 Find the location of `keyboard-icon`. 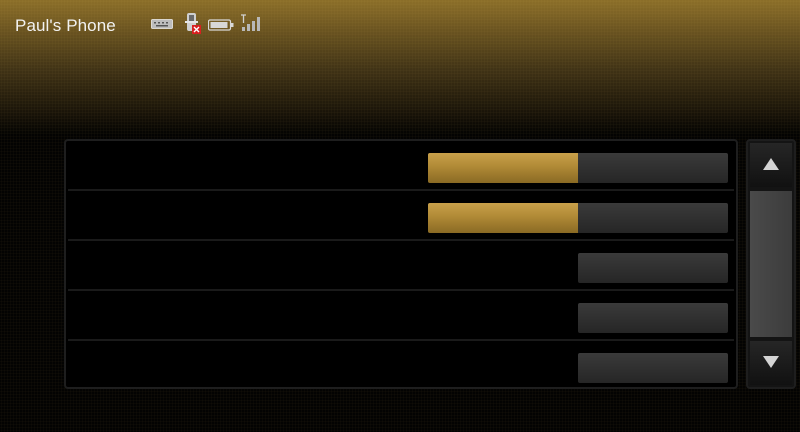

keyboard-icon is located at coordinates (162, 24).